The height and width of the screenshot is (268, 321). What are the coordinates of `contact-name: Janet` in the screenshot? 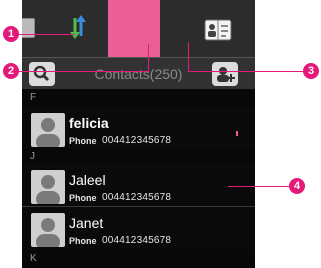 It's located at (86, 223).